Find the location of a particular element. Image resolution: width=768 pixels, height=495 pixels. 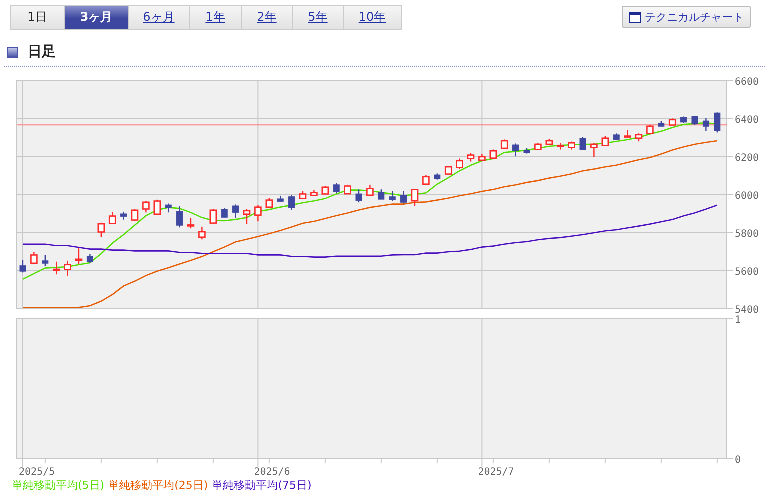

period-tab: 3ヶ月 is located at coordinates (96, 17).